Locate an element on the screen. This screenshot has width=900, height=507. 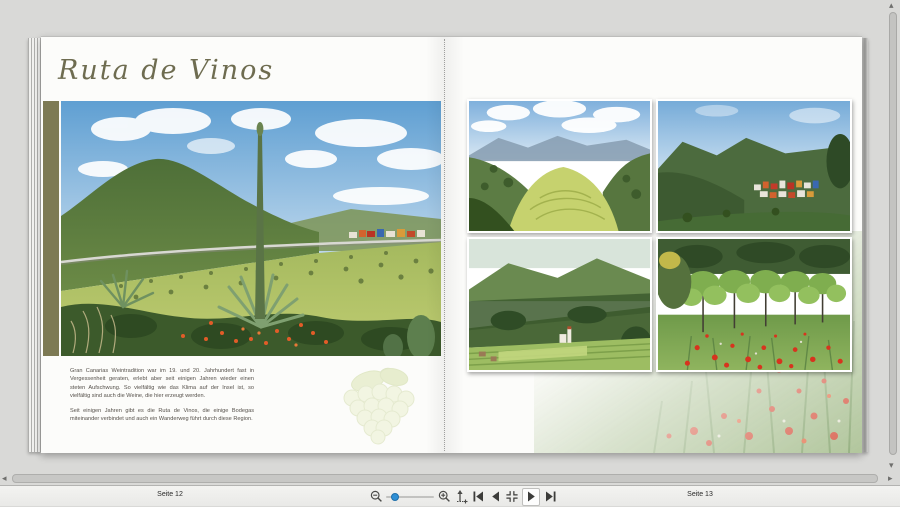
next-page-icon is located at coordinates (531, 496).